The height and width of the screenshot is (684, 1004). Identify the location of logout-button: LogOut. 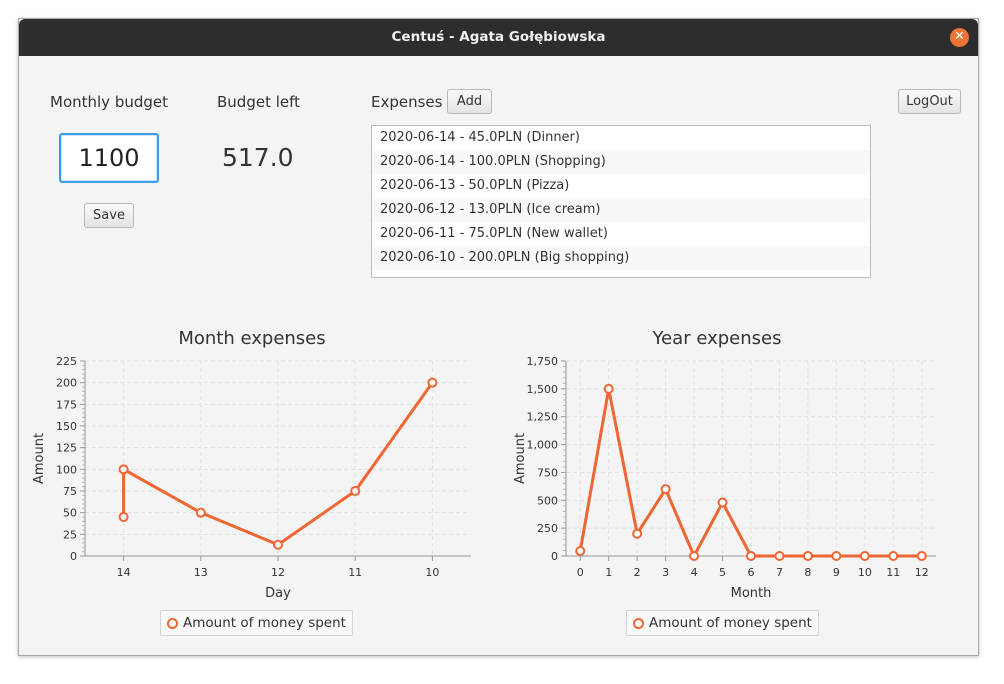
(929, 101).